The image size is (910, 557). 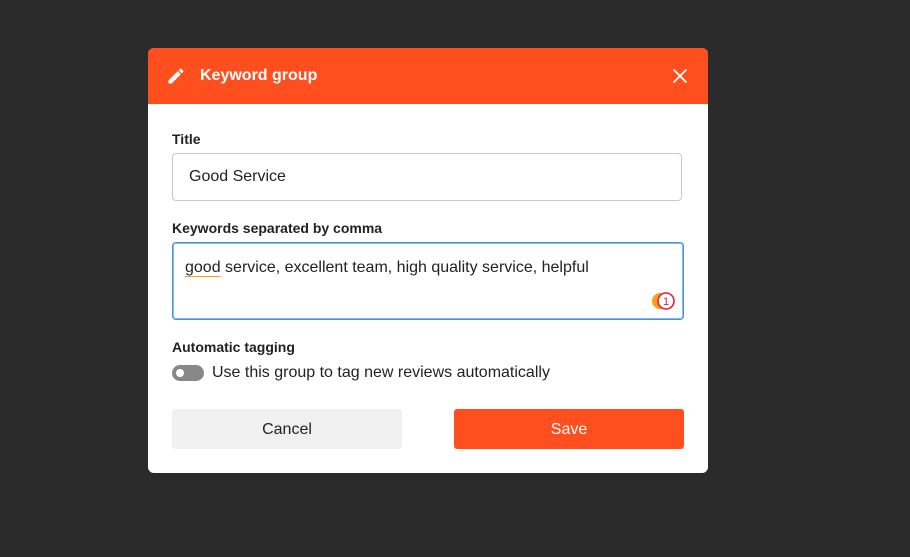 I want to click on save-button: Save, so click(x=569, y=429).